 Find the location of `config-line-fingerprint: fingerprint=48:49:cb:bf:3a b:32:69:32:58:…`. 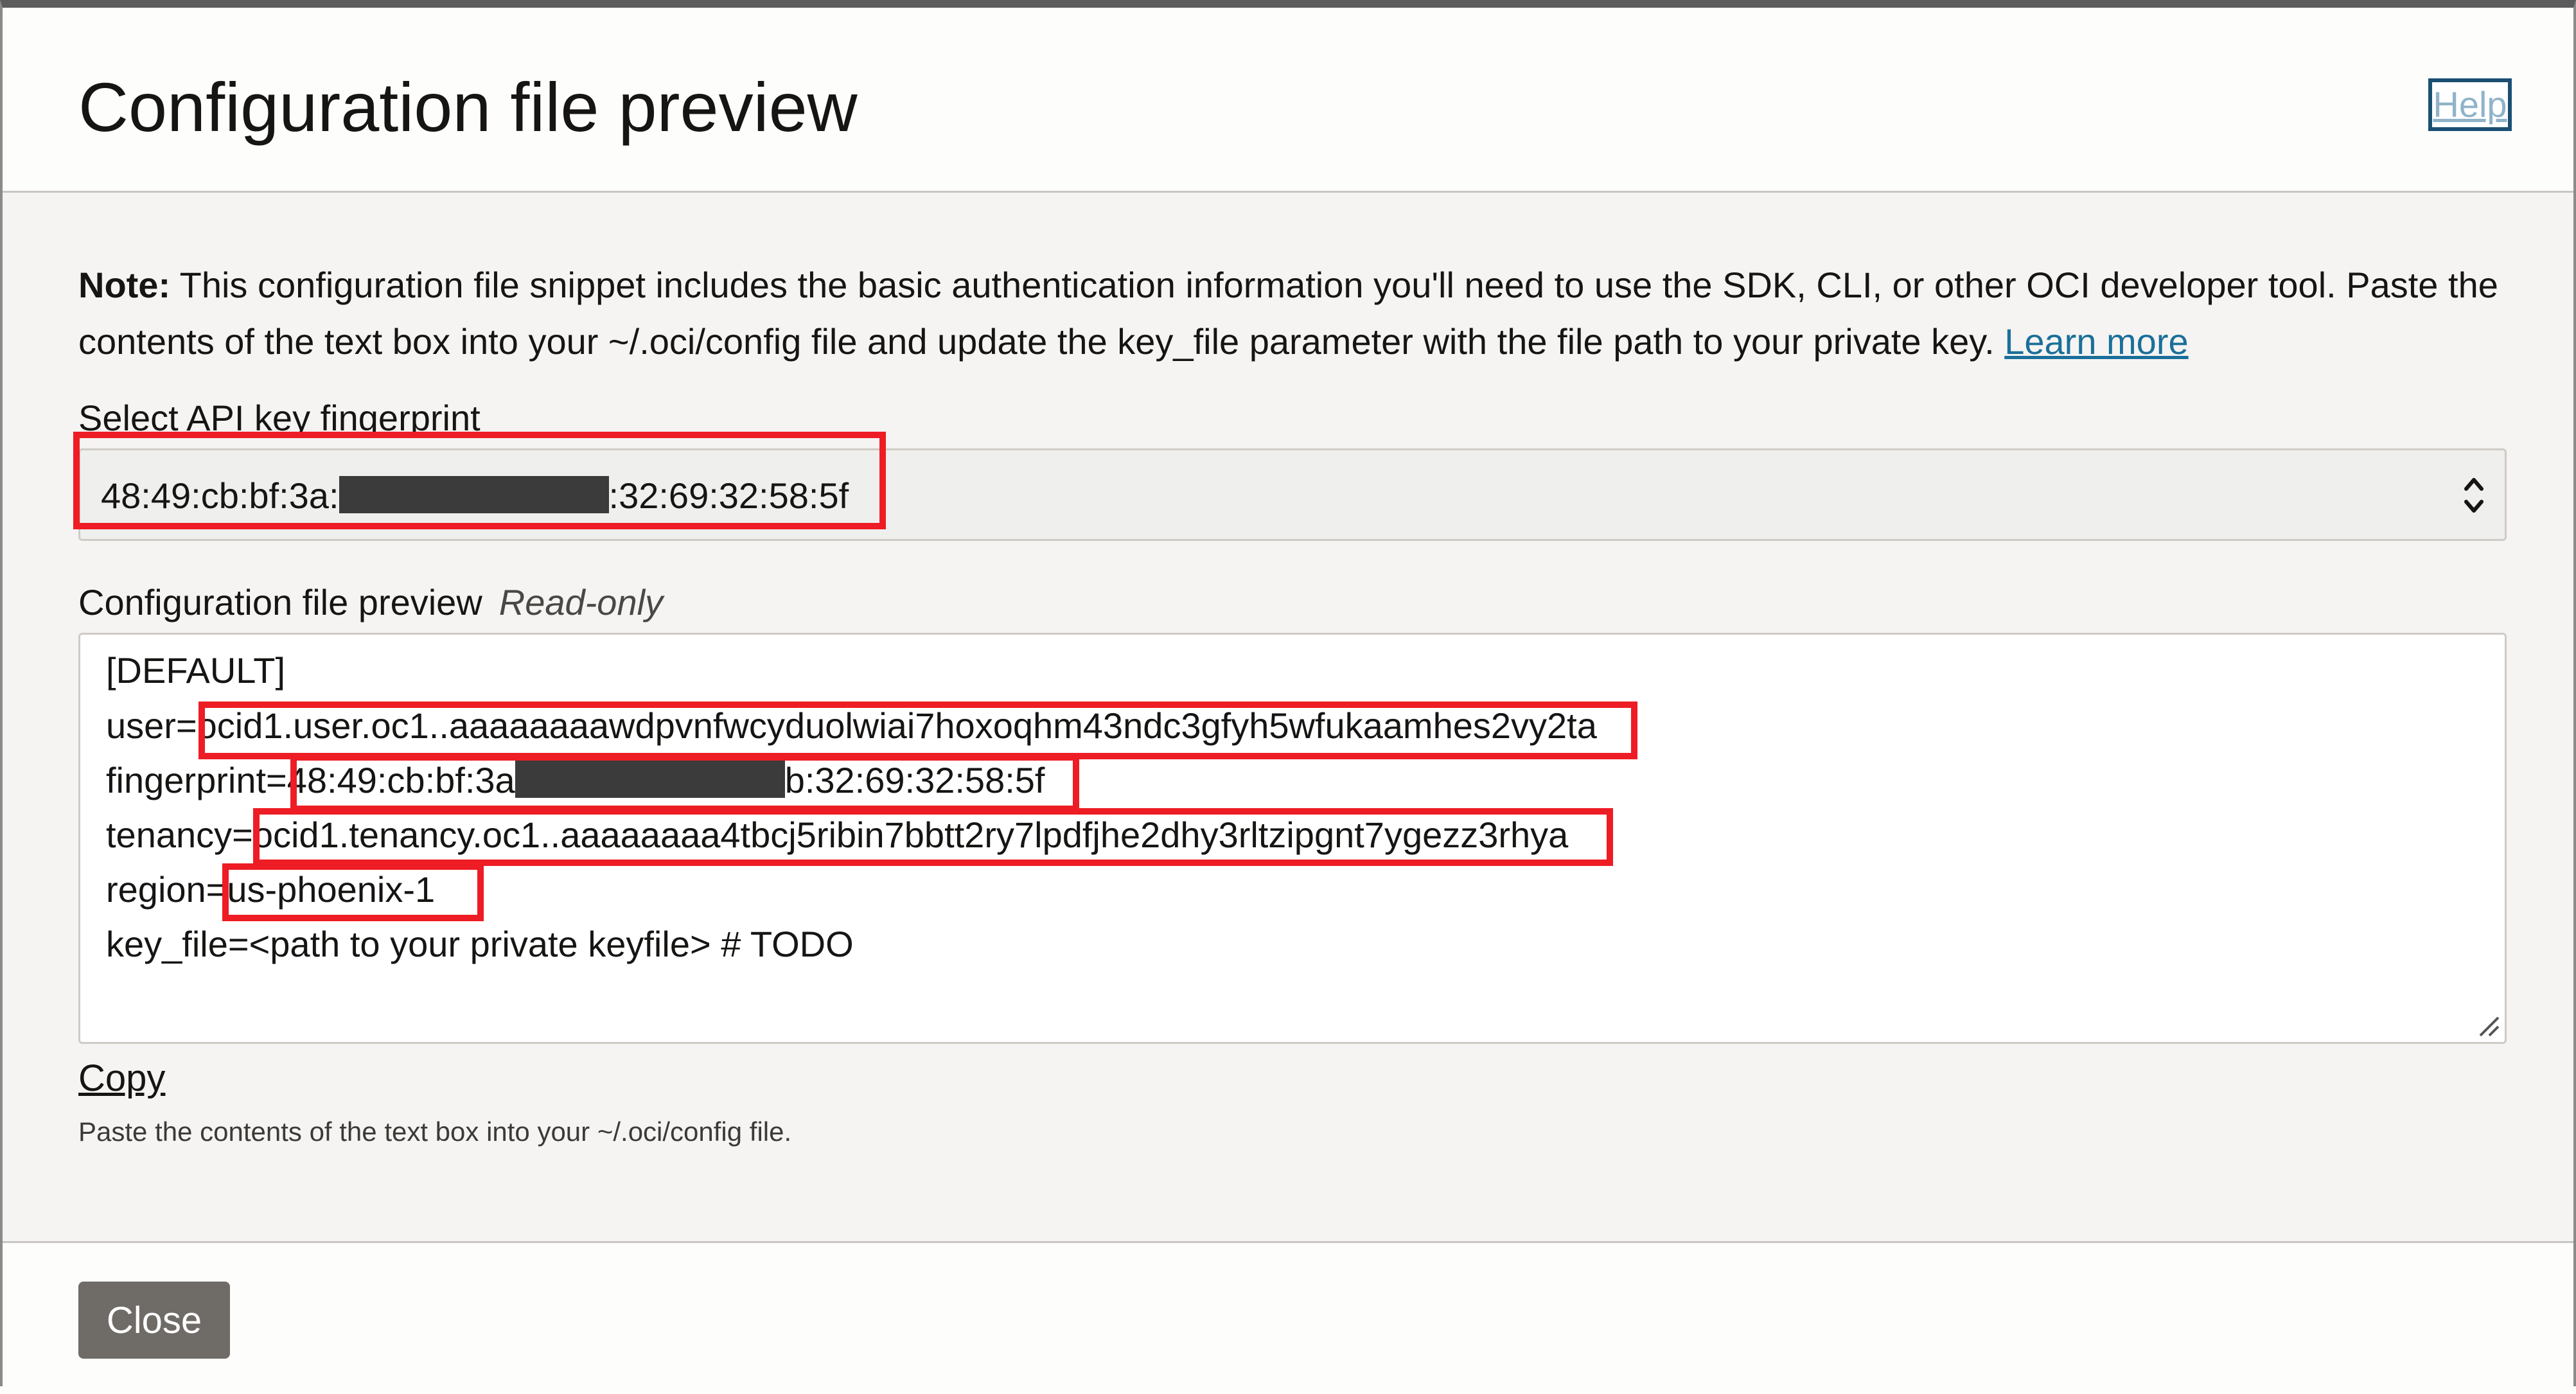

config-line-fingerprint: fingerprint=48:49:cb:bf:3a b:32:69:32:58:… is located at coordinates (575, 781).